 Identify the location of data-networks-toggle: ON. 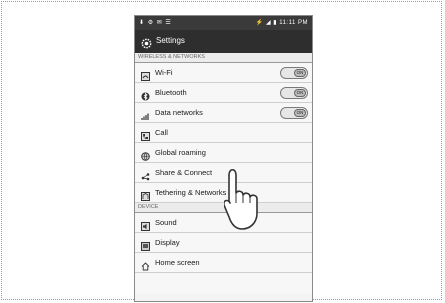
(294, 113).